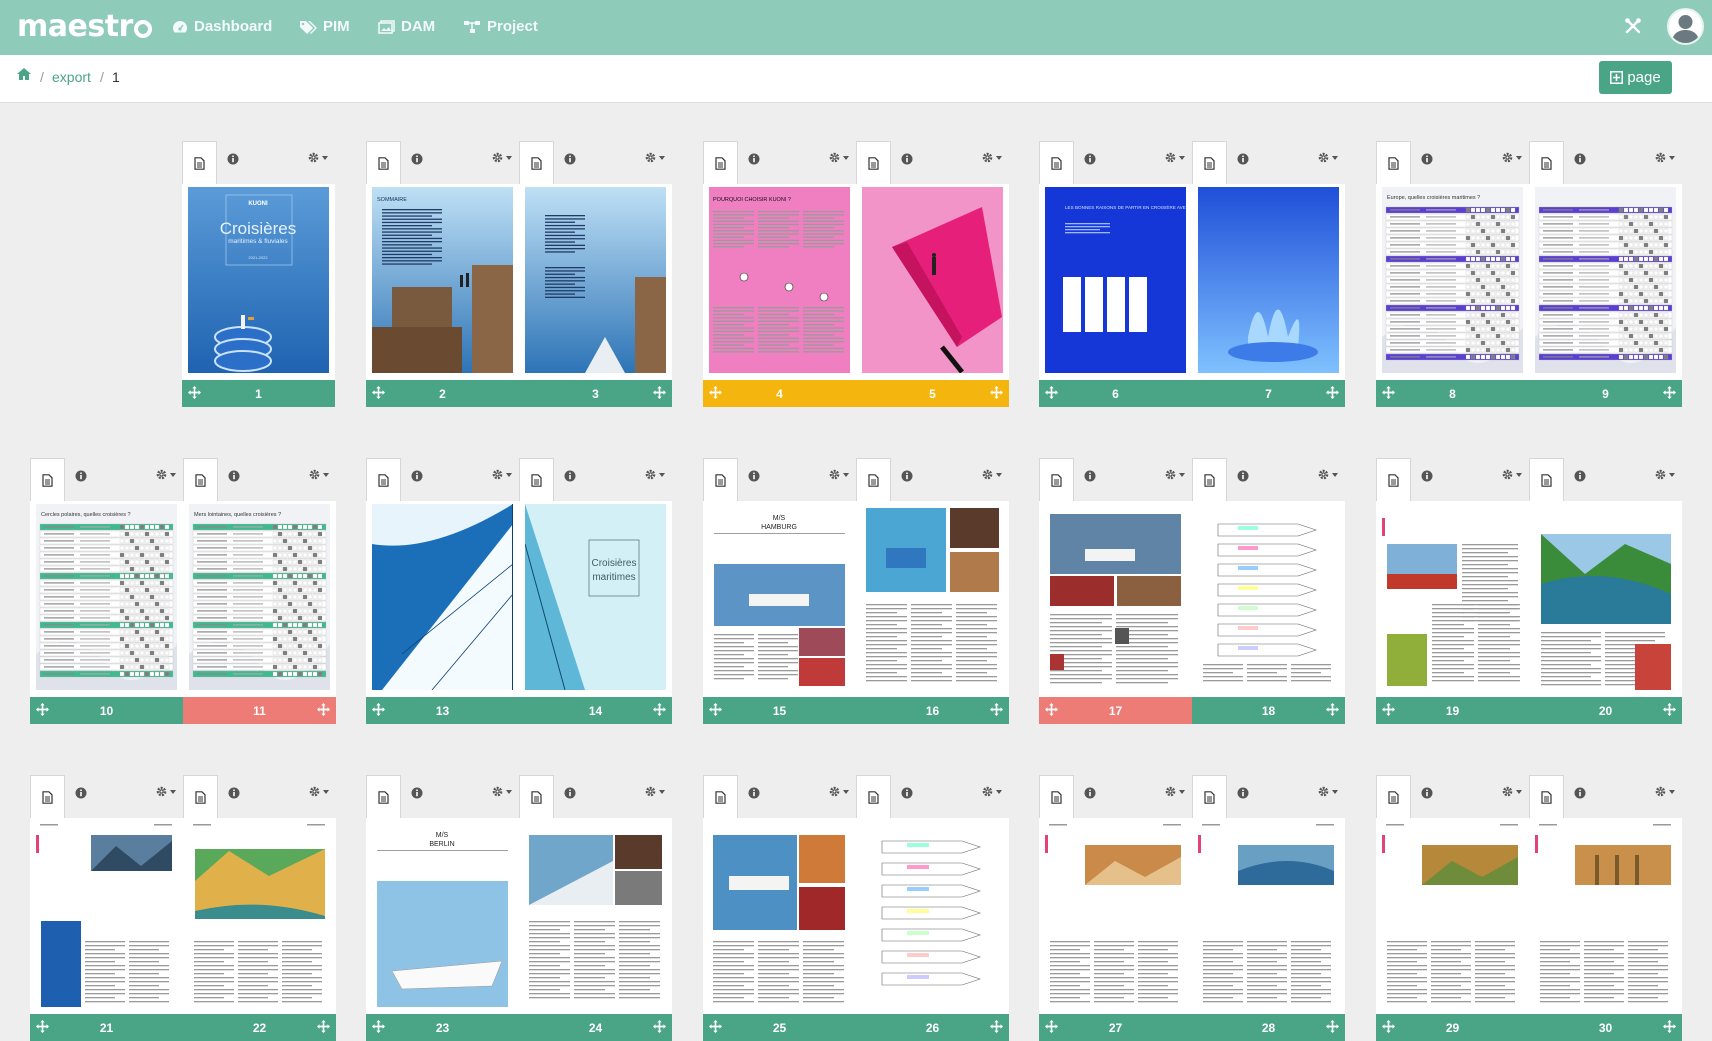 The image size is (1712, 1041). Describe the element at coordinates (442, 393) in the screenshot. I see `page-number-bar: 2` at that location.